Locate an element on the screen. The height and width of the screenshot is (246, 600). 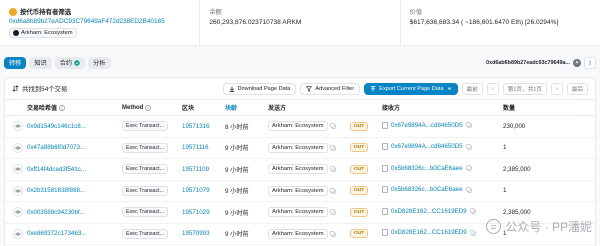
block-link: 19570993 is located at coordinates (203, 233).